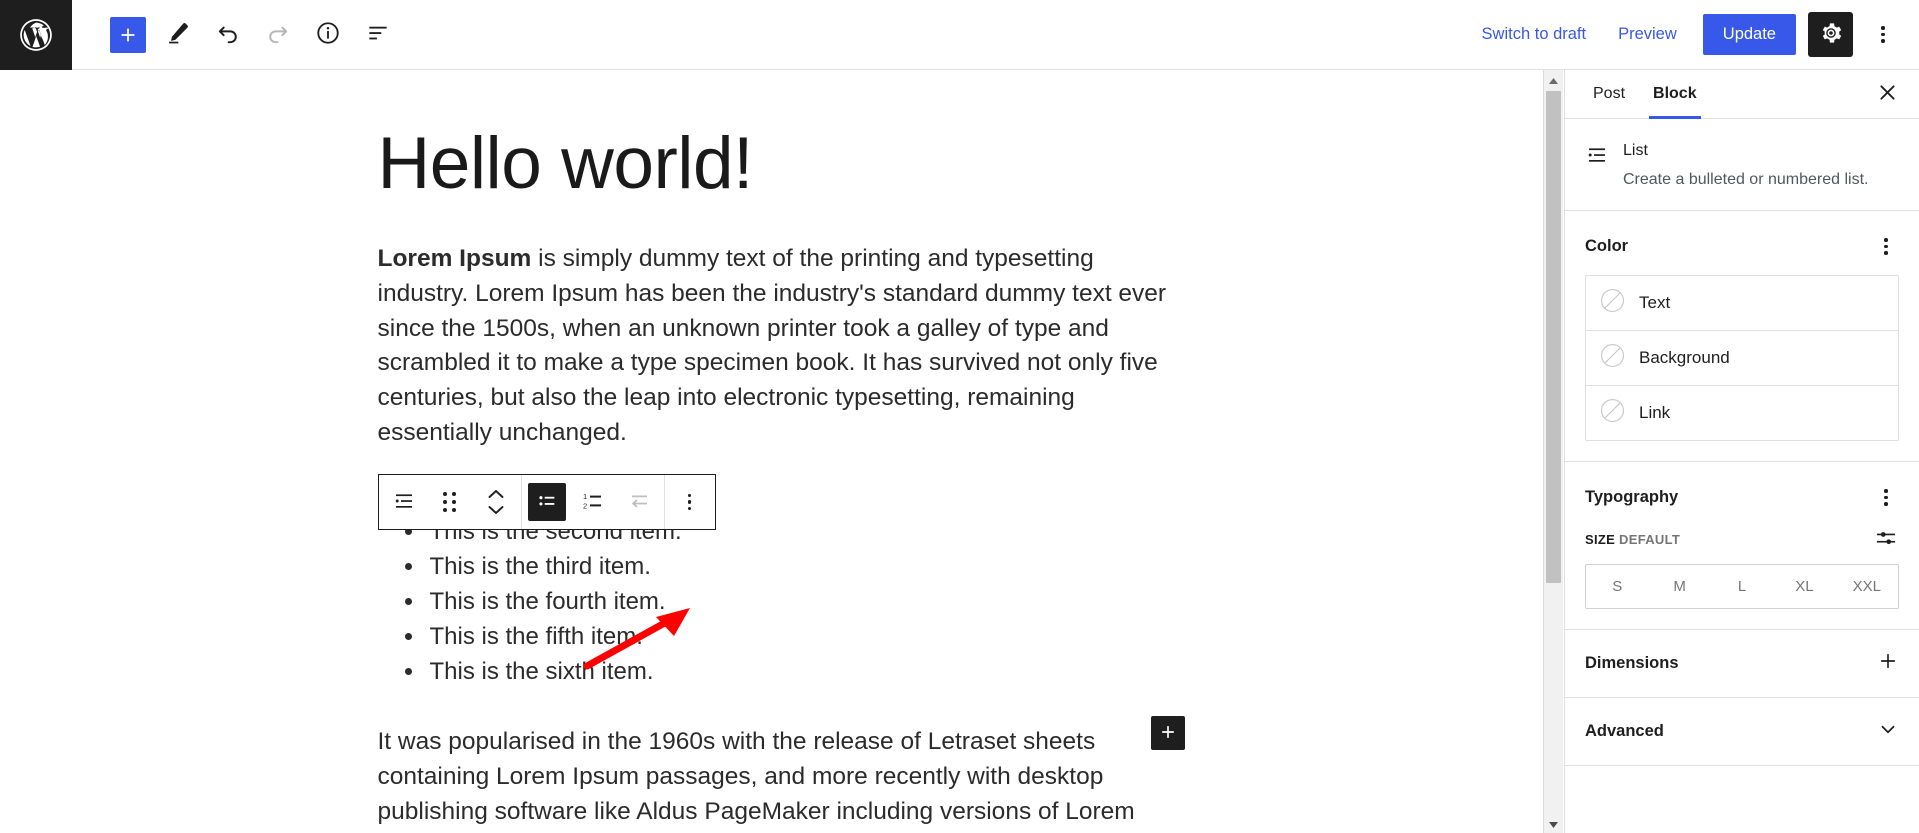 Image resolution: width=1919 pixels, height=833 pixels. I want to click on tab-post: Post, so click(1609, 94).